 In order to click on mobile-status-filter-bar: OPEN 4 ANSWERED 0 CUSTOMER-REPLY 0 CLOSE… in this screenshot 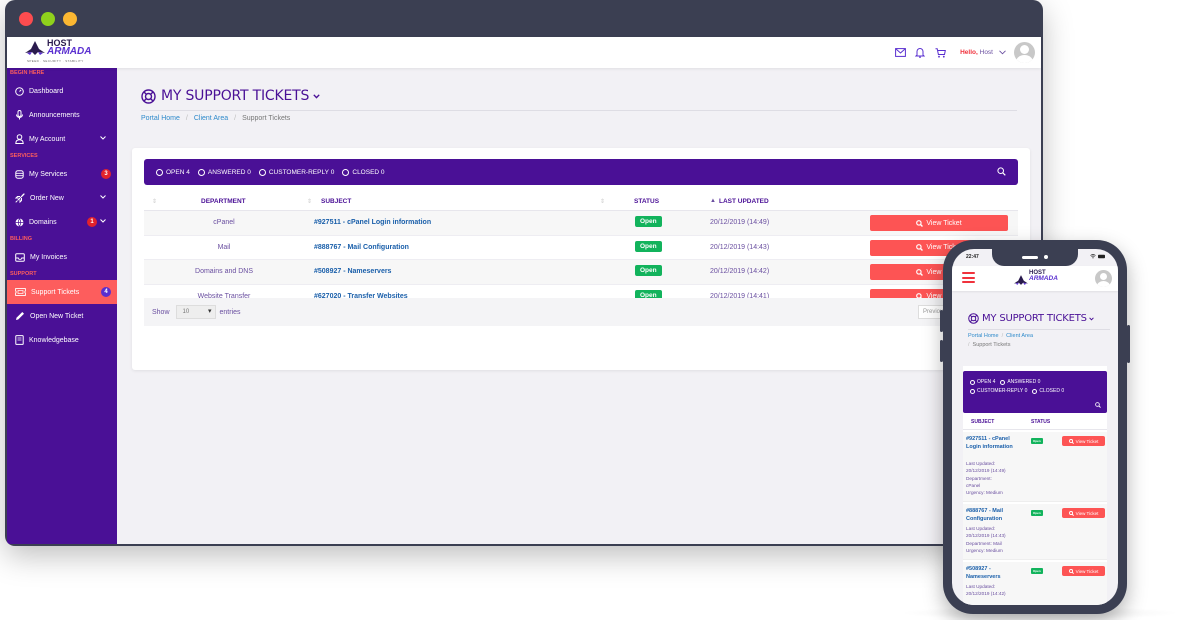, I will do `click(1035, 392)`.